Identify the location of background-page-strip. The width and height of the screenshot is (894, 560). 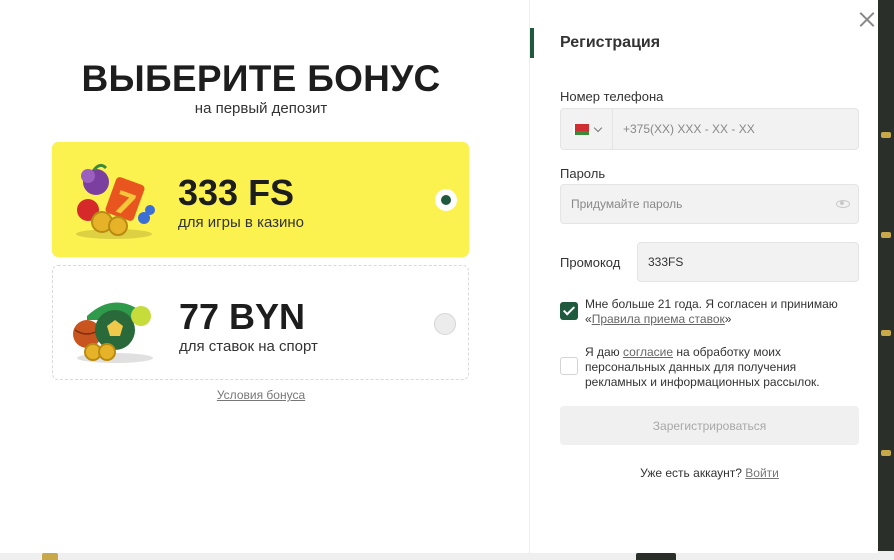
(886, 280).